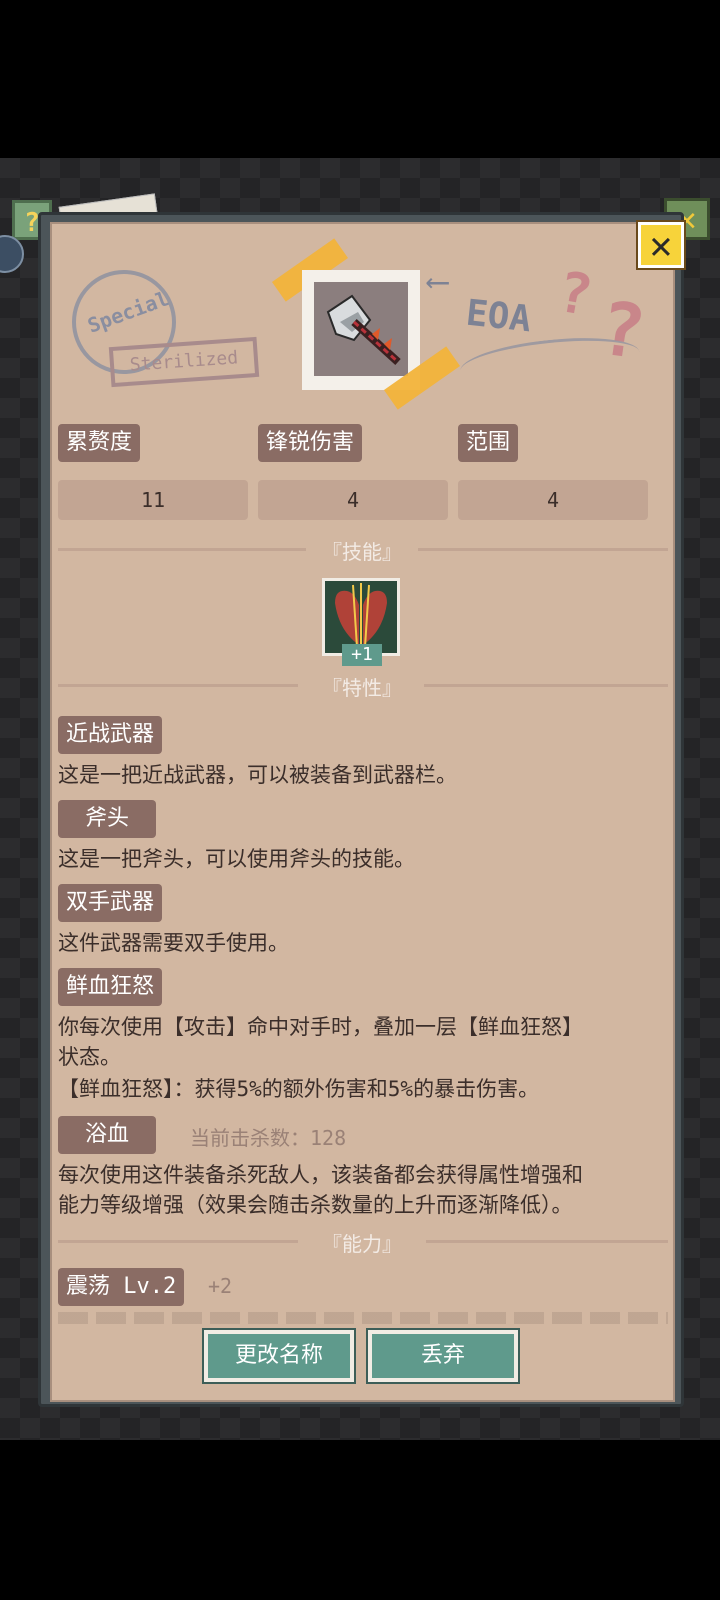  What do you see at coordinates (279, 1356) in the screenshot?
I see `rename-button: 更改名称` at bounding box center [279, 1356].